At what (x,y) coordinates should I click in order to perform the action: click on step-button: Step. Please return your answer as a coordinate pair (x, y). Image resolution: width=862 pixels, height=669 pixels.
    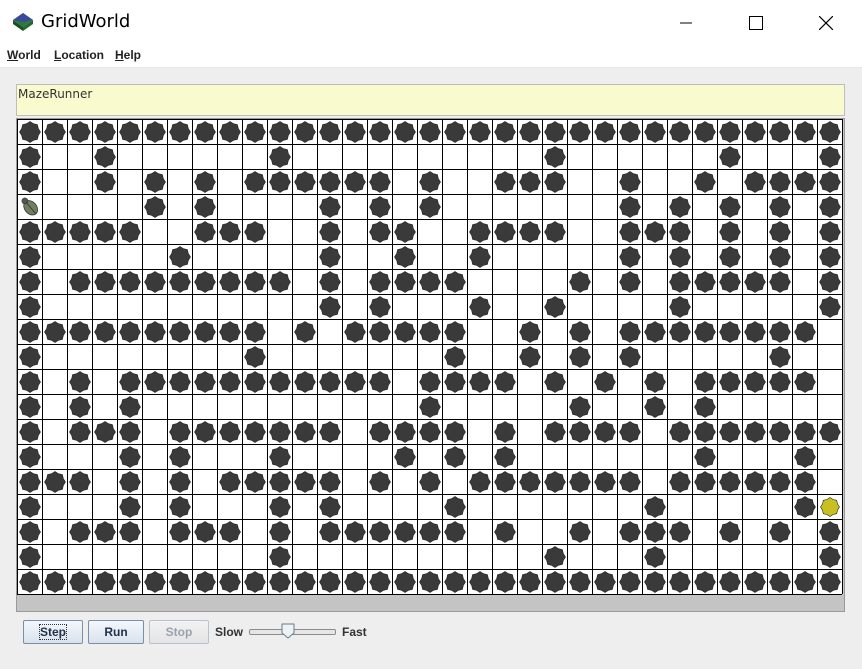
    Looking at the image, I should click on (53, 632).